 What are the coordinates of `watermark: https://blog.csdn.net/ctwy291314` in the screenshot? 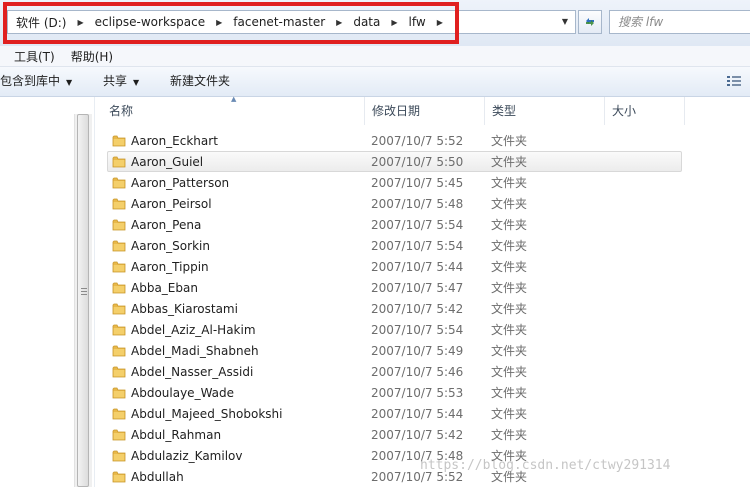 It's located at (545, 465).